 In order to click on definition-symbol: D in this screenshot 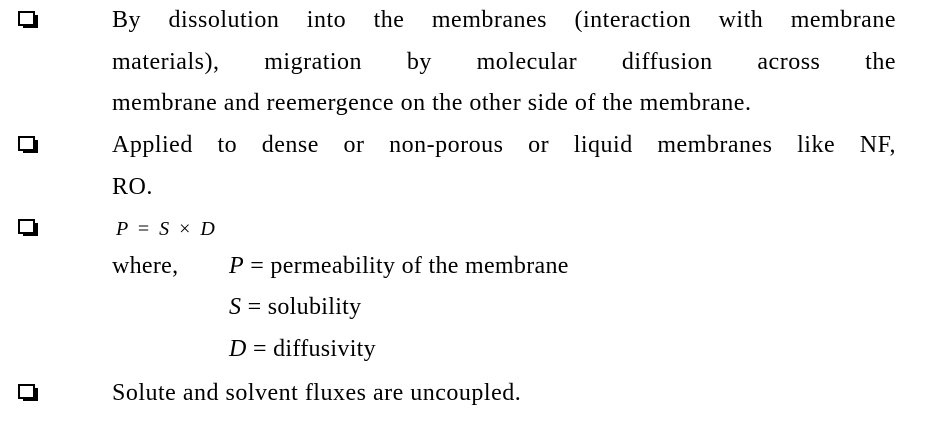, I will do `click(238, 349)`.